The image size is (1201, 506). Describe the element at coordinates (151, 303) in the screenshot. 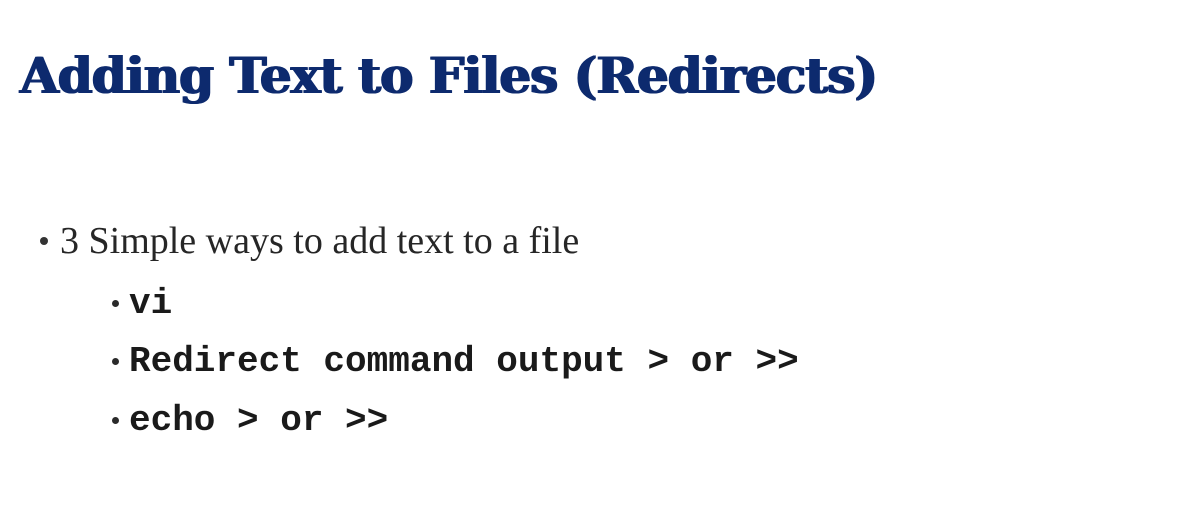

I see `sub-bullet-text: vi` at that location.